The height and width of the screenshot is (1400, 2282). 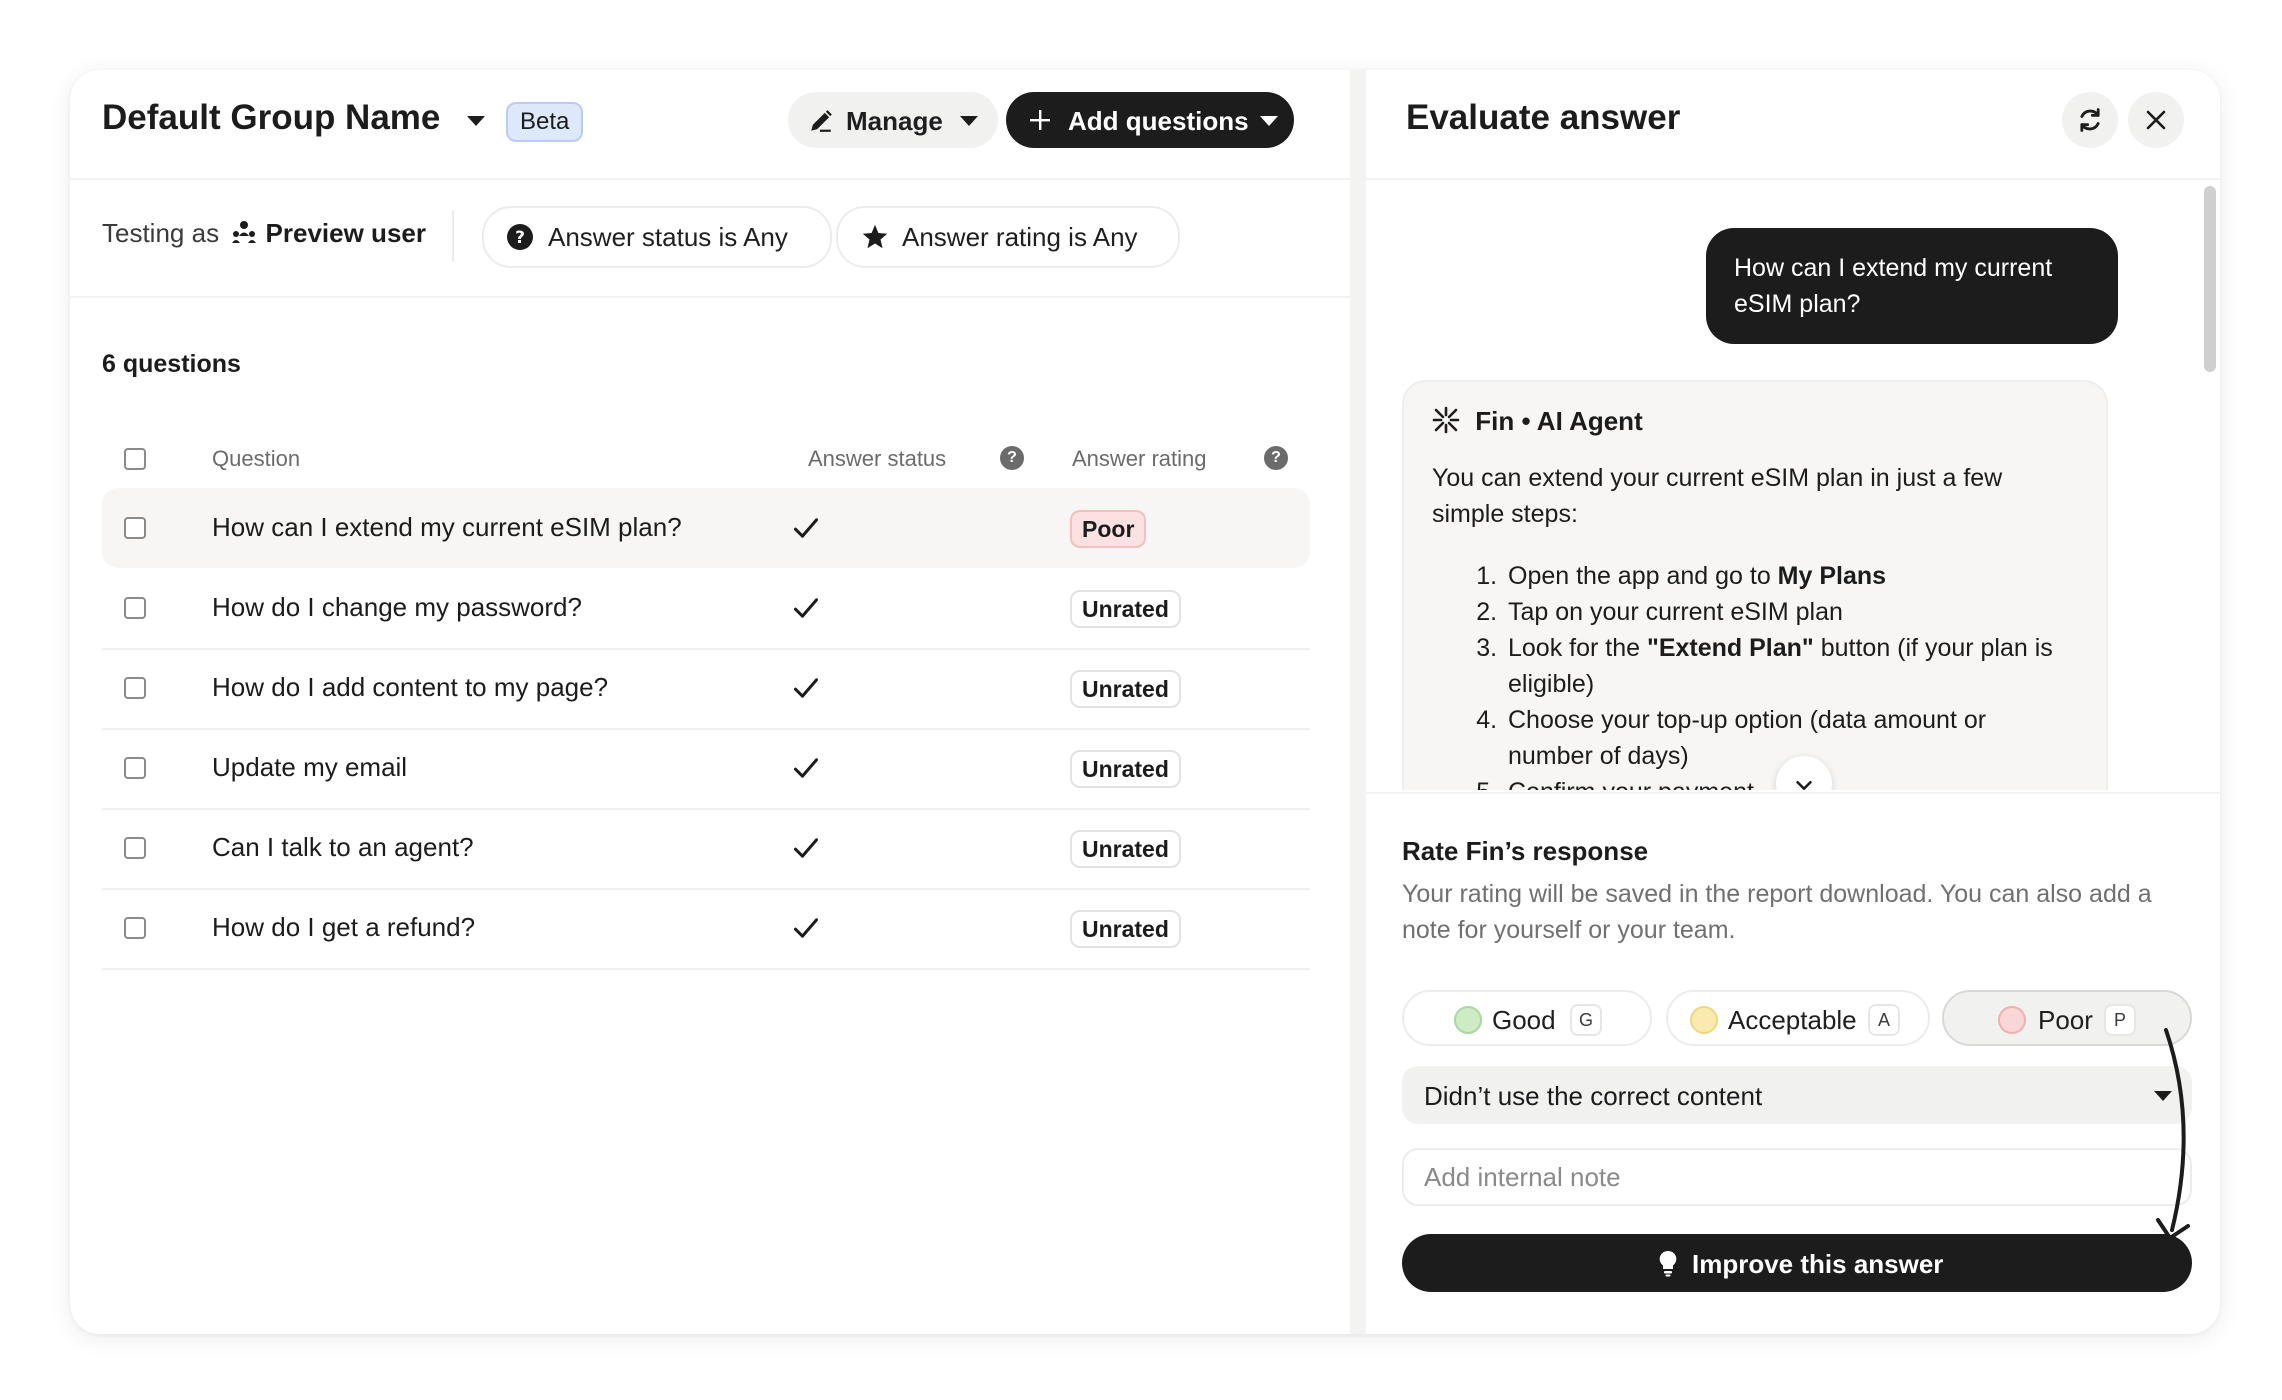 What do you see at coordinates (706, 769) in the screenshot?
I see `table-row: Update my email Unrated` at bounding box center [706, 769].